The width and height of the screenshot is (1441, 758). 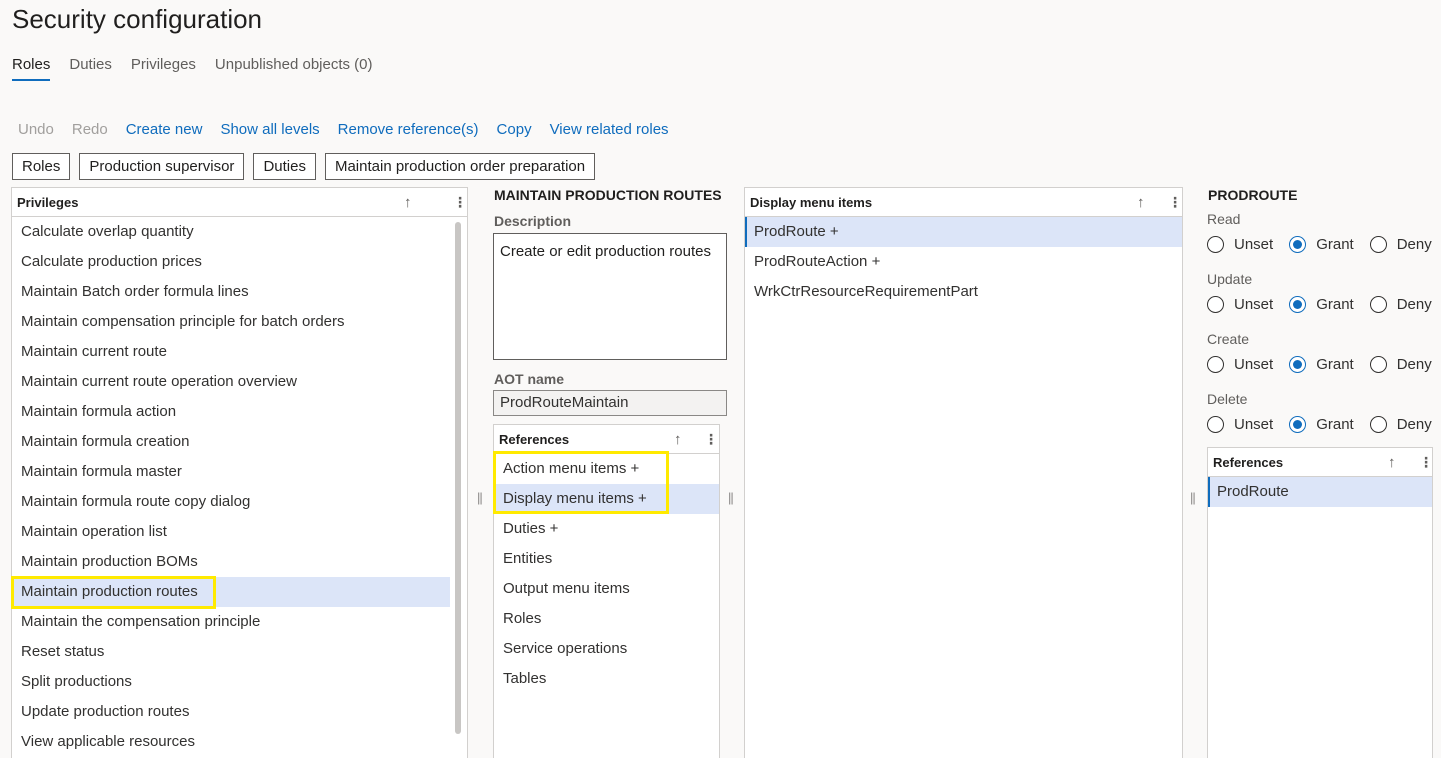 What do you see at coordinates (231, 622) in the screenshot?
I see `privilege-row-maintain-the-compensation-principle: Maintain the compensation principle` at bounding box center [231, 622].